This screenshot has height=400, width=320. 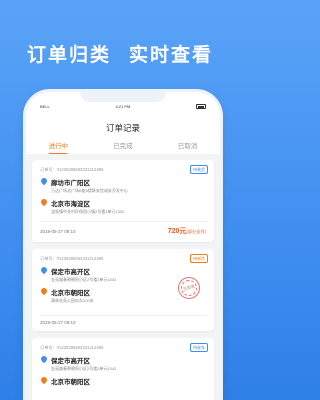 I want to click on price-note: (部分支付), so click(x=196, y=231).